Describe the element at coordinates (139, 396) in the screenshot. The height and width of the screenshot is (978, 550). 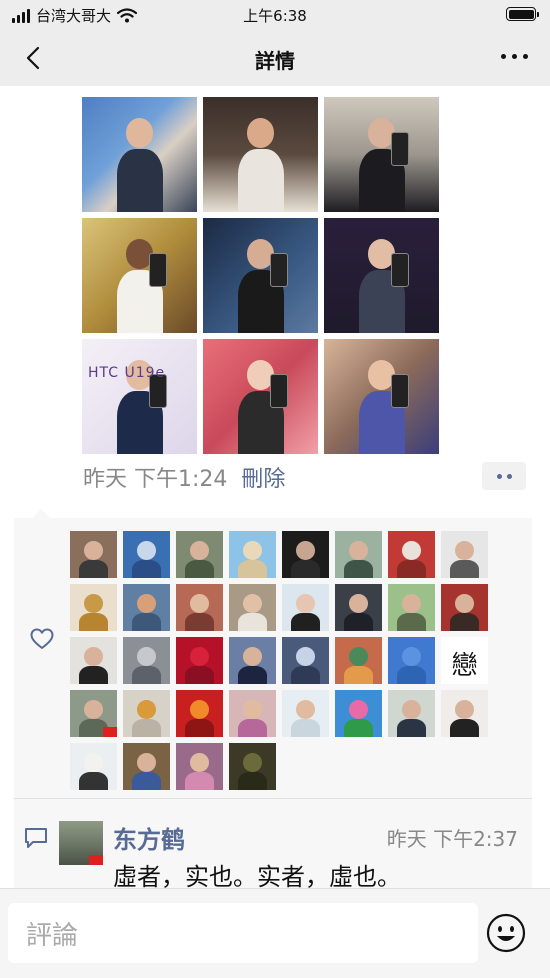
I see `post-photo: HTC U19e` at that location.